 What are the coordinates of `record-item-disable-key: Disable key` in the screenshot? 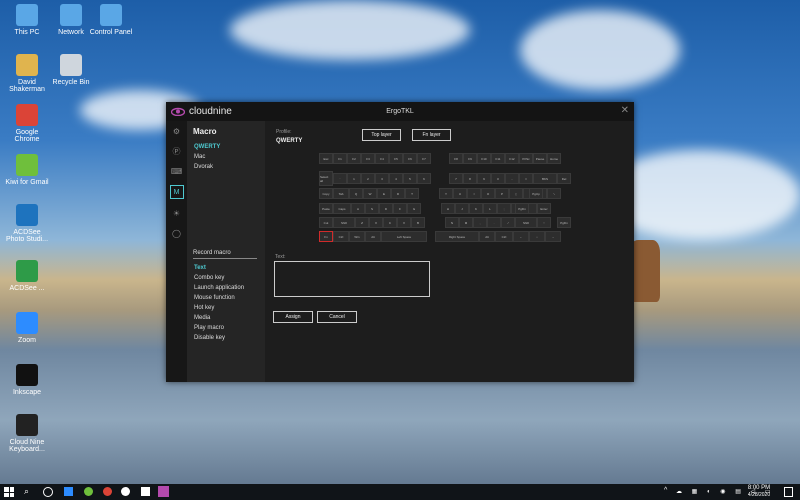 It's located at (219, 338).